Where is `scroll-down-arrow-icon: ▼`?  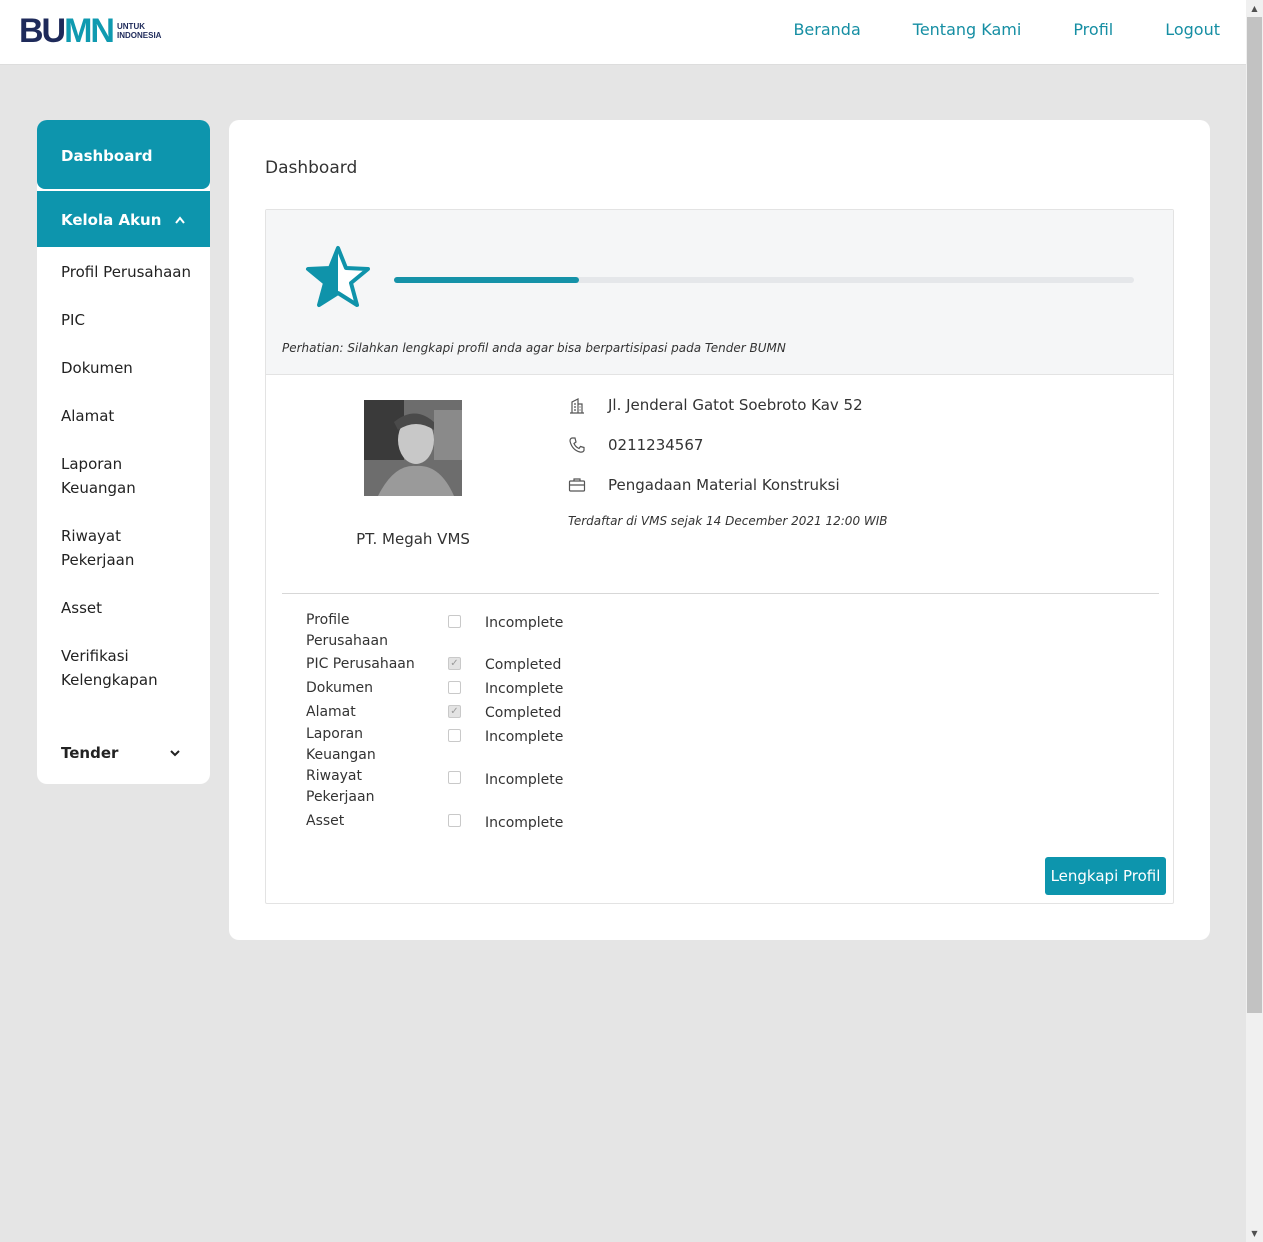 scroll-down-arrow-icon: ▼ is located at coordinates (1254, 1233).